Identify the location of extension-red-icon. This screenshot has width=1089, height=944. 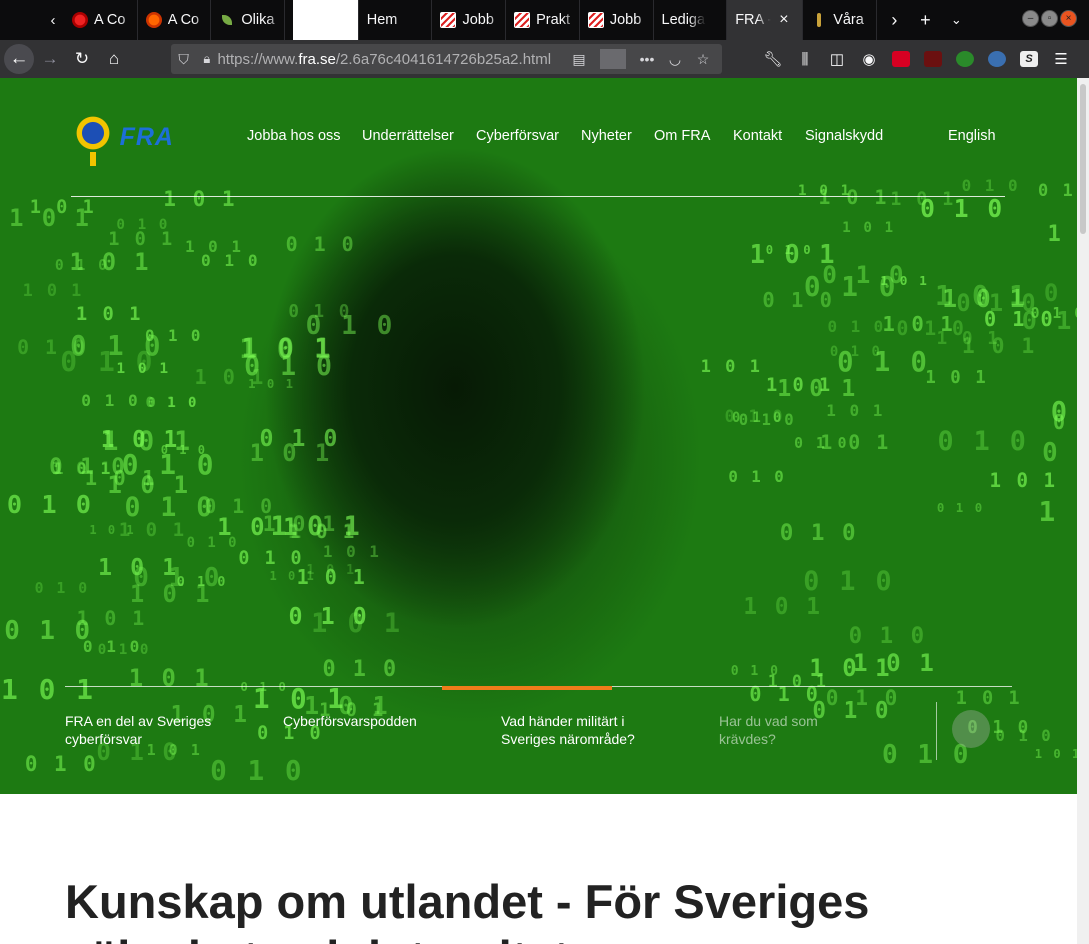
(901, 59).